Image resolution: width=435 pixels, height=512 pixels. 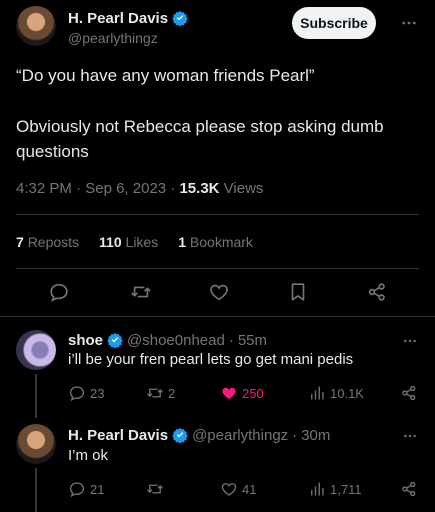 I want to click on repost-action, so click(x=157, y=489).